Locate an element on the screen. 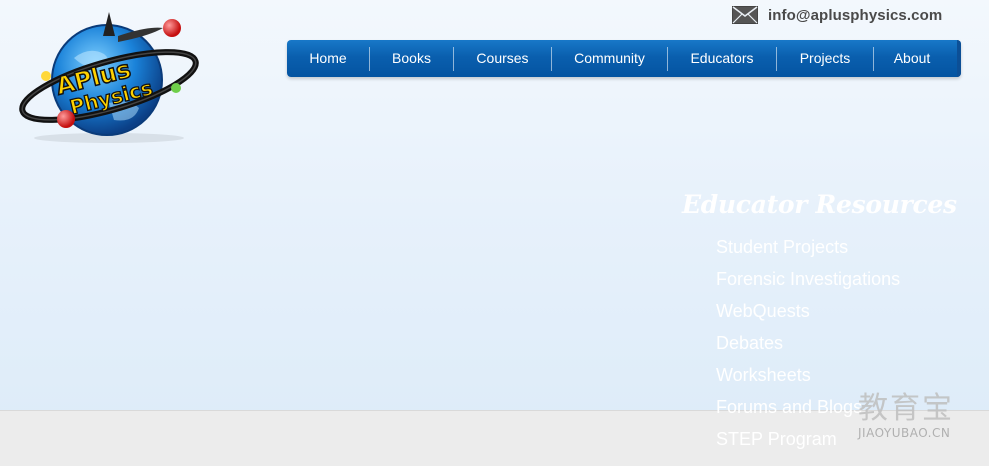  watermark-cn: 教育宝 is located at coordinates (906, 408).